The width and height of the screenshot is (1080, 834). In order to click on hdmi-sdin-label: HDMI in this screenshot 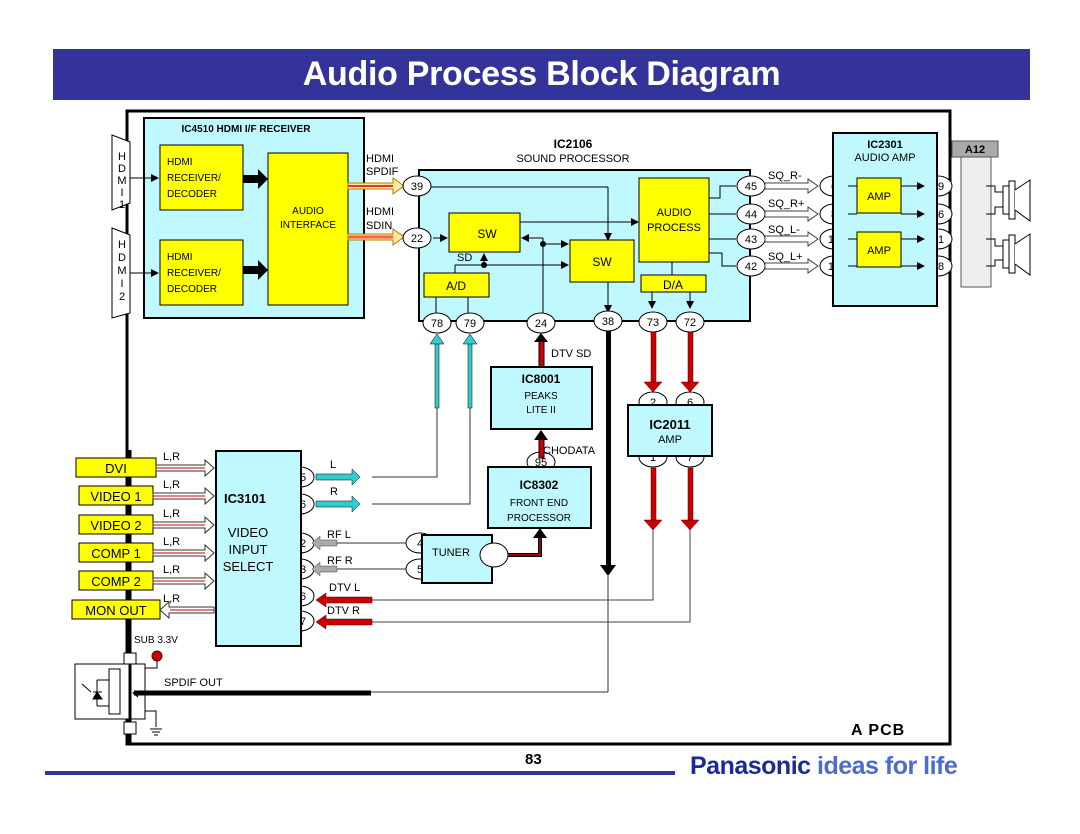, I will do `click(380, 212)`.